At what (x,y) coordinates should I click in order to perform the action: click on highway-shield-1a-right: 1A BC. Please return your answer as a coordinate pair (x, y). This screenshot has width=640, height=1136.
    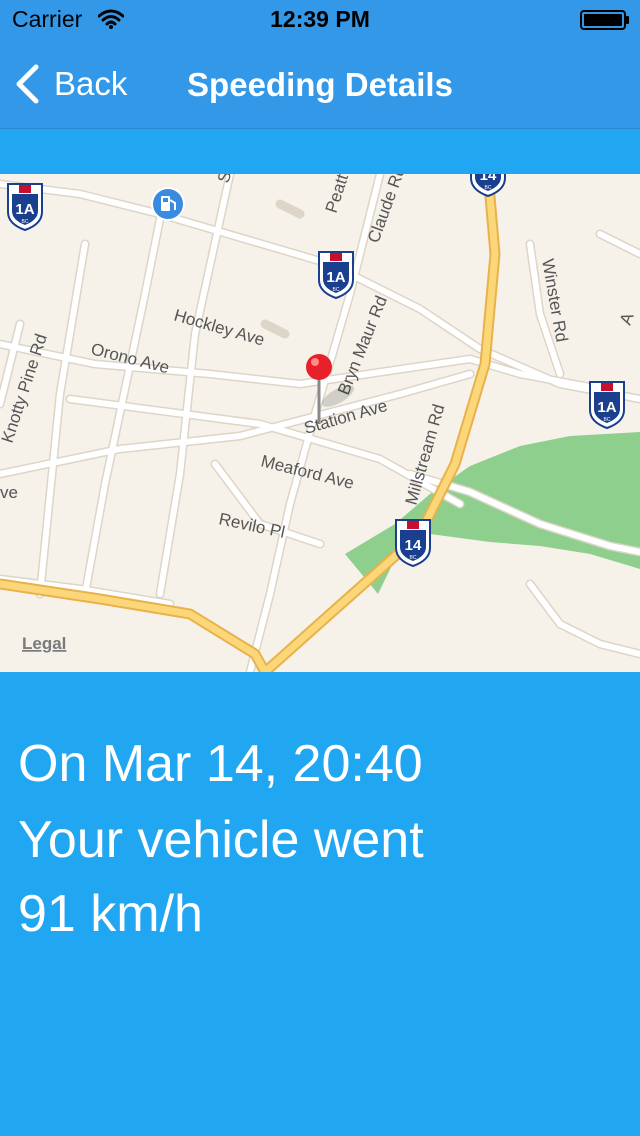
    Looking at the image, I should click on (607, 405).